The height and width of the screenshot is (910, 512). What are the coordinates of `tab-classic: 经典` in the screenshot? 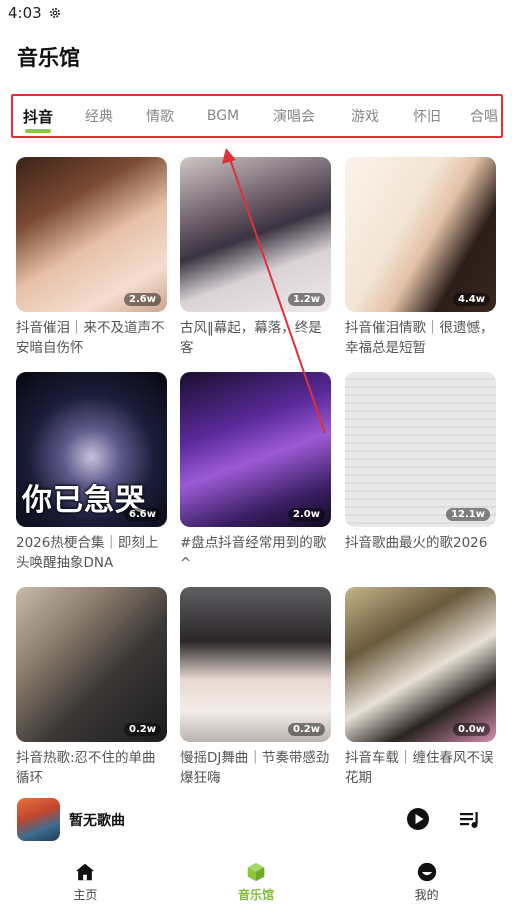 It's located at (99, 116).